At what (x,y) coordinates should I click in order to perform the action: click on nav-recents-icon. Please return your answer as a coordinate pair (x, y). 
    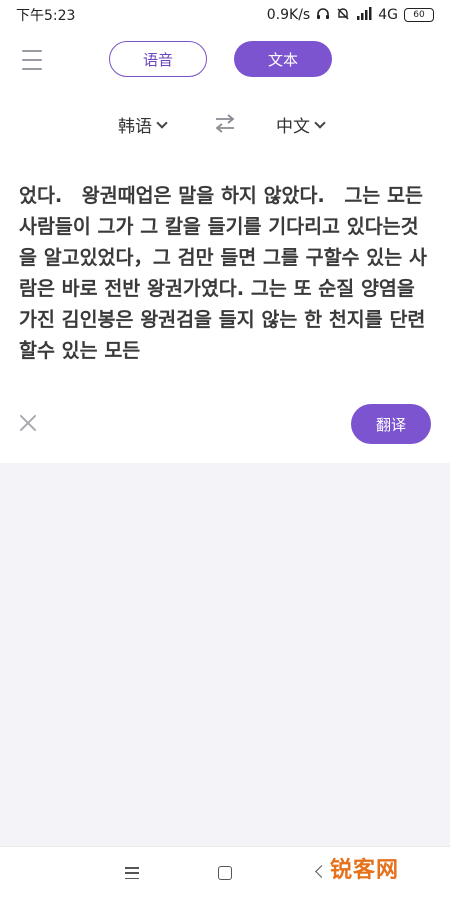
    Looking at the image, I should click on (132, 873).